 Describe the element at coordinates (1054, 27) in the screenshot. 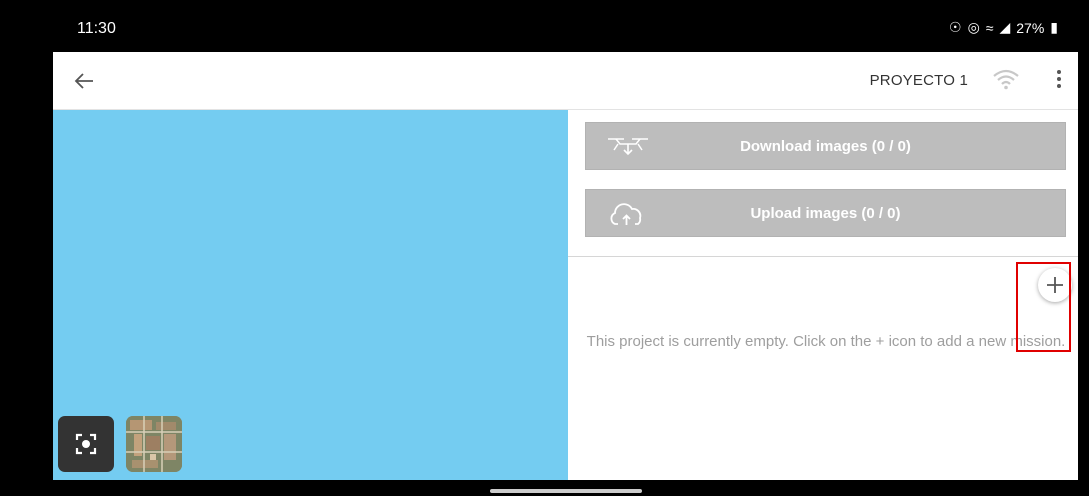

I see `battery-icon: ▮` at that location.